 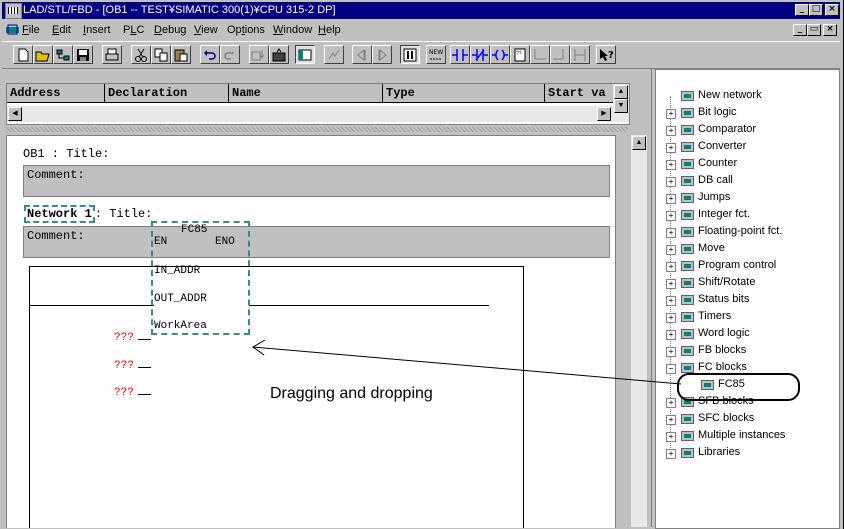 I want to click on copy-button, so click(x=161, y=54).